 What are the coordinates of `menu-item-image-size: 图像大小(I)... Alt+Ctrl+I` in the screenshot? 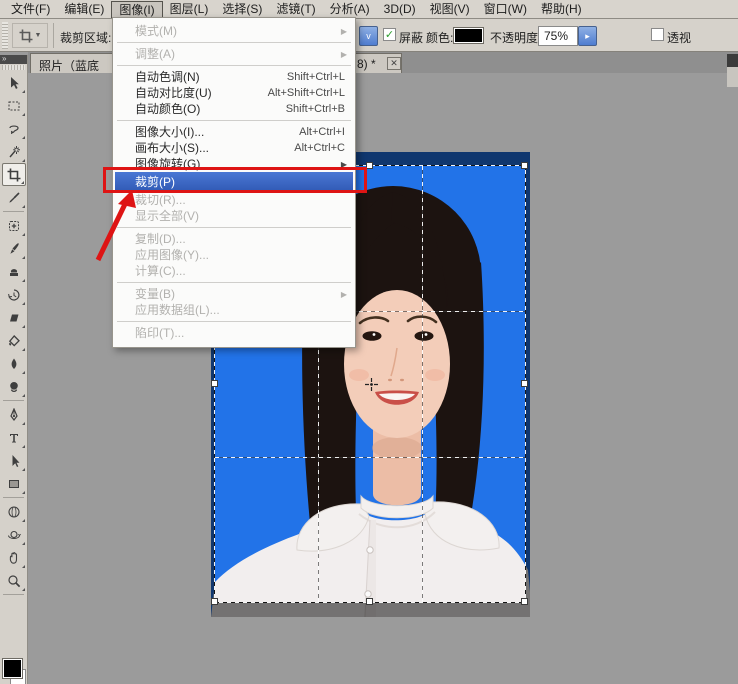 It's located at (234, 132).